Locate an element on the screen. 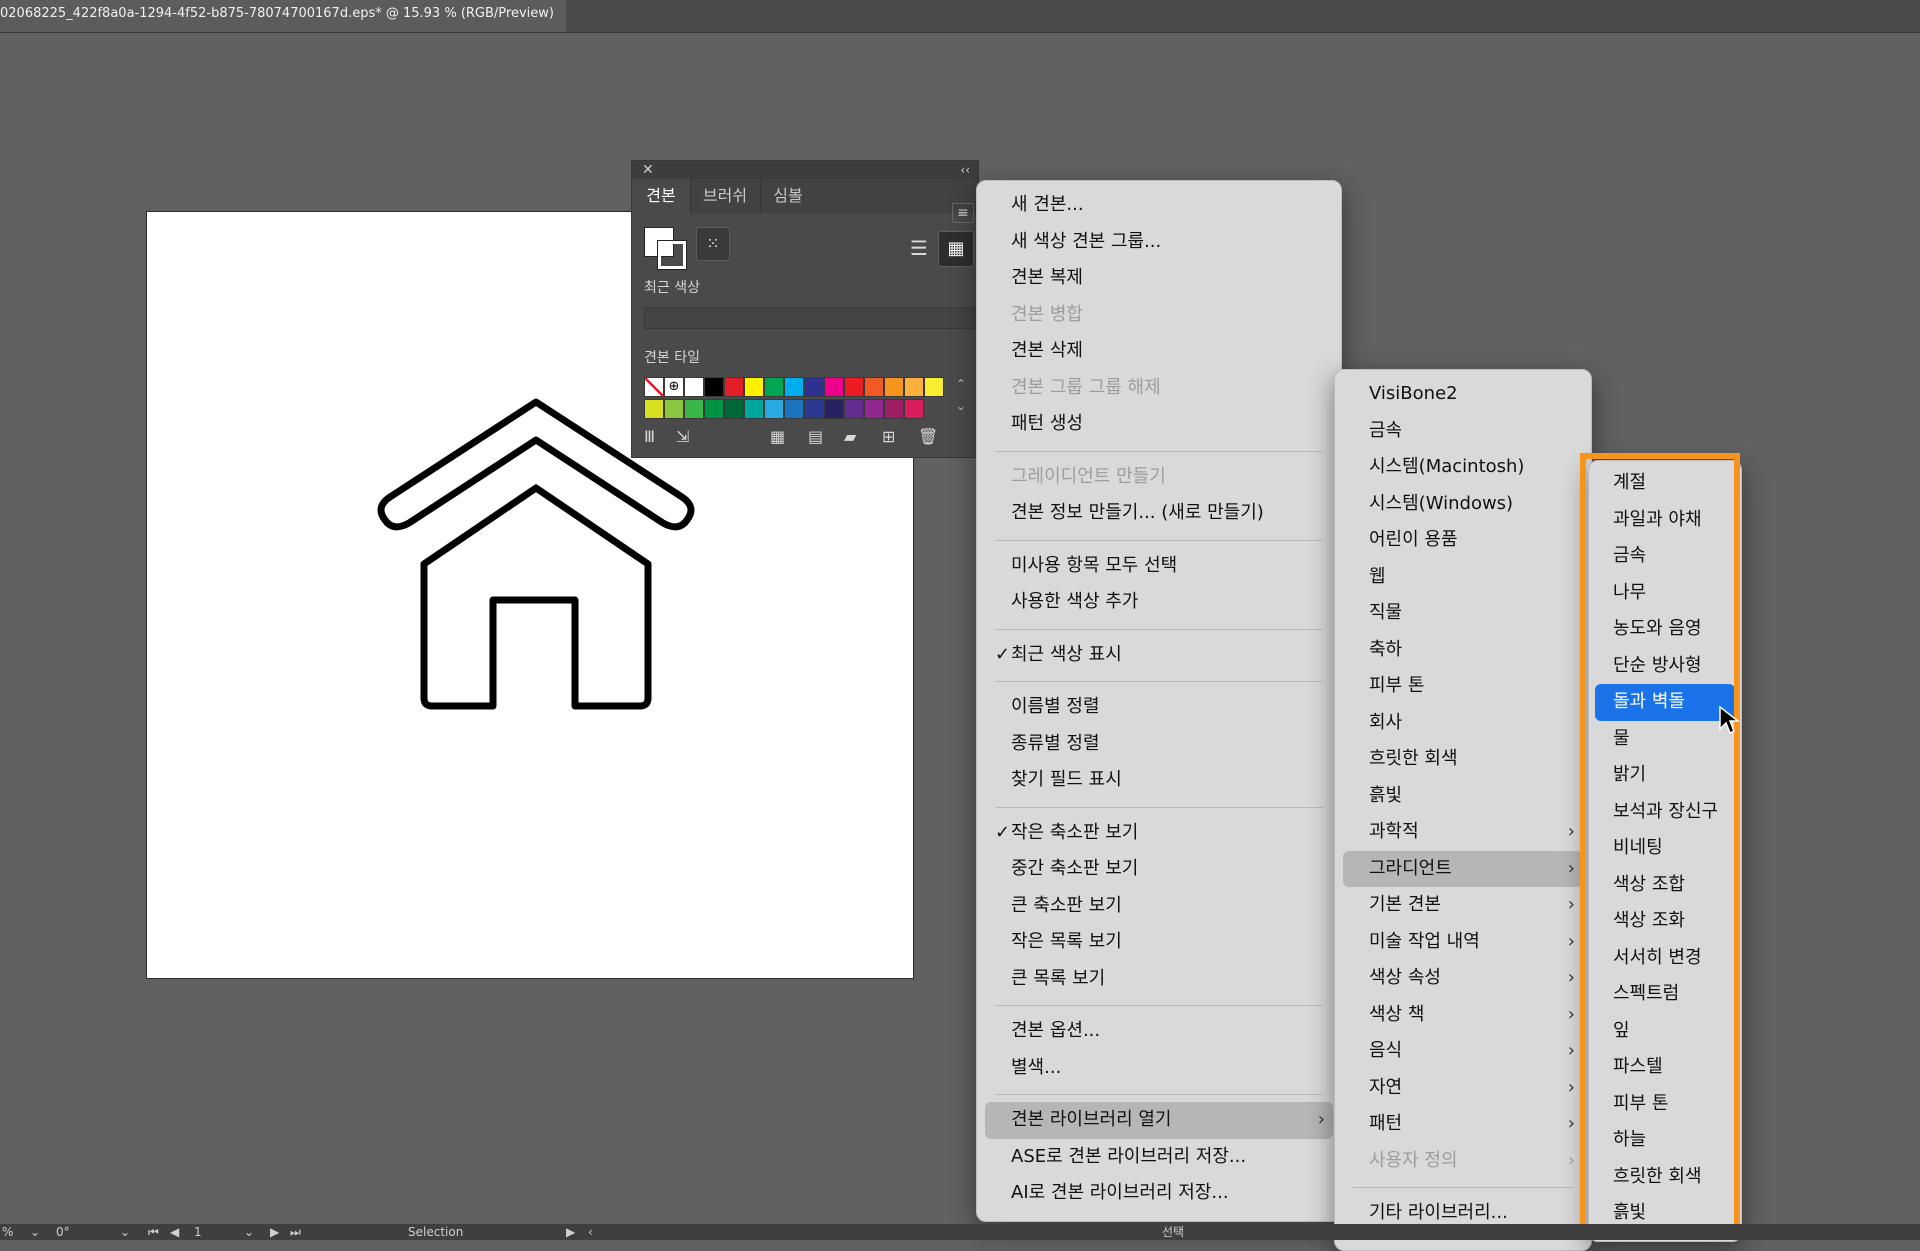 The image size is (1920, 1251). libraries-menu-icon: Ⅲ is located at coordinates (649, 436).